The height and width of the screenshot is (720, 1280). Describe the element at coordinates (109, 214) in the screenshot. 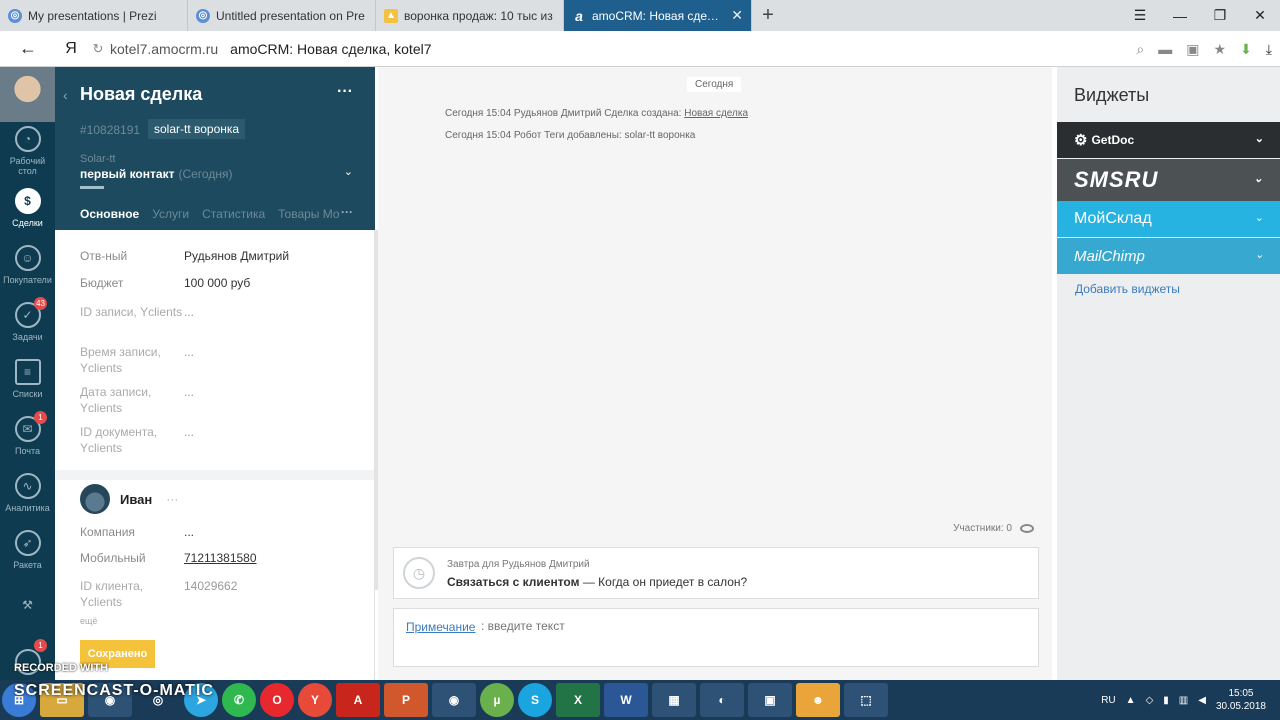

I see `tab-main: Основное` at that location.